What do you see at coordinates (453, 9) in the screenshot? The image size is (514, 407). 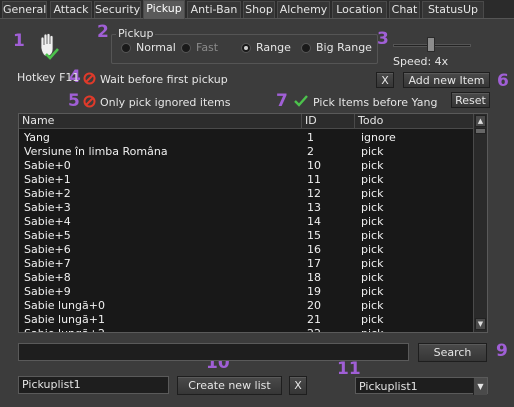 I see `tab-statusup: StatusUp` at bounding box center [453, 9].